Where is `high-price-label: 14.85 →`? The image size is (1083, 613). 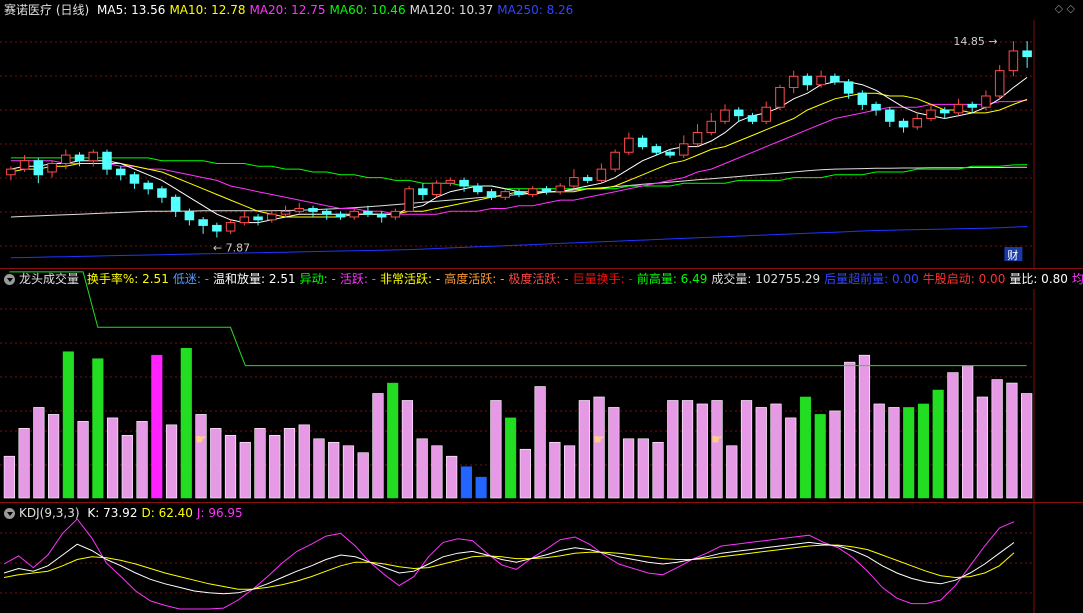 high-price-label: 14.85 → is located at coordinates (975, 41).